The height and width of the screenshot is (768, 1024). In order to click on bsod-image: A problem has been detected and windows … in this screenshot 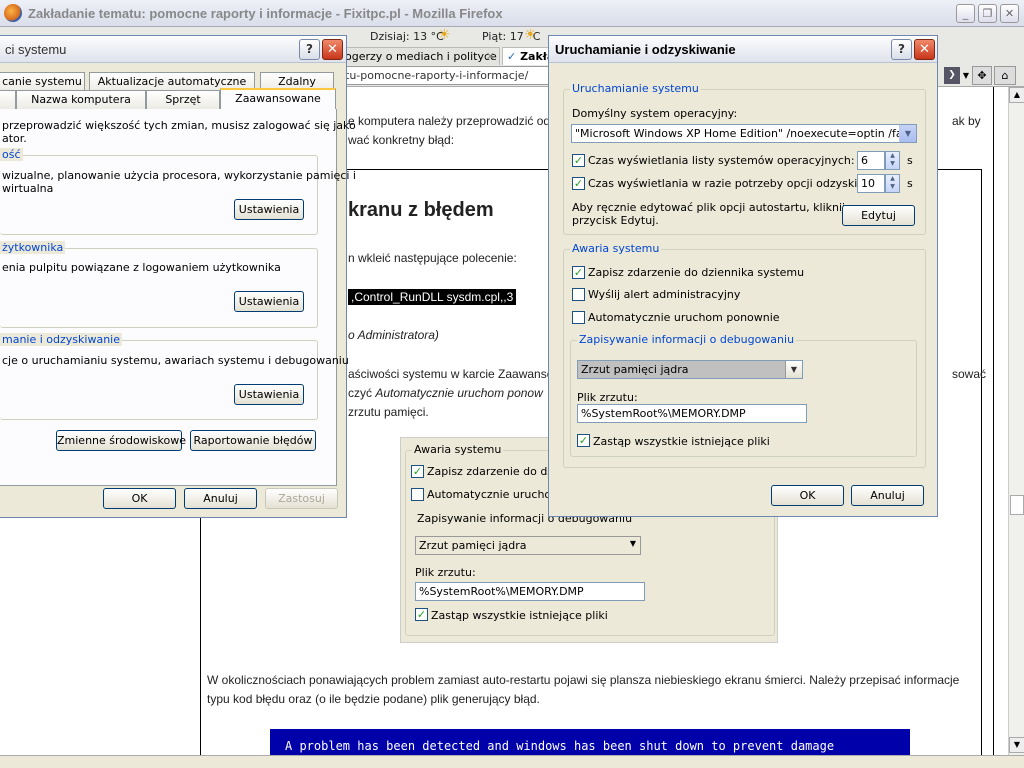, I will do `click(590, 742)`.